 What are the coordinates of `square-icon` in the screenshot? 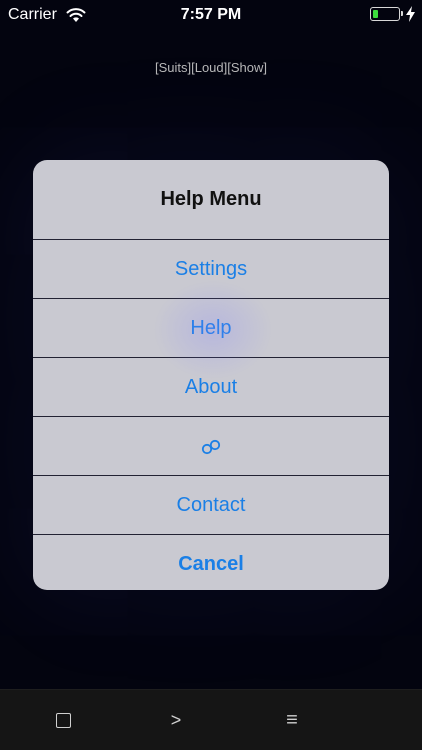 It's located at (63, 720).